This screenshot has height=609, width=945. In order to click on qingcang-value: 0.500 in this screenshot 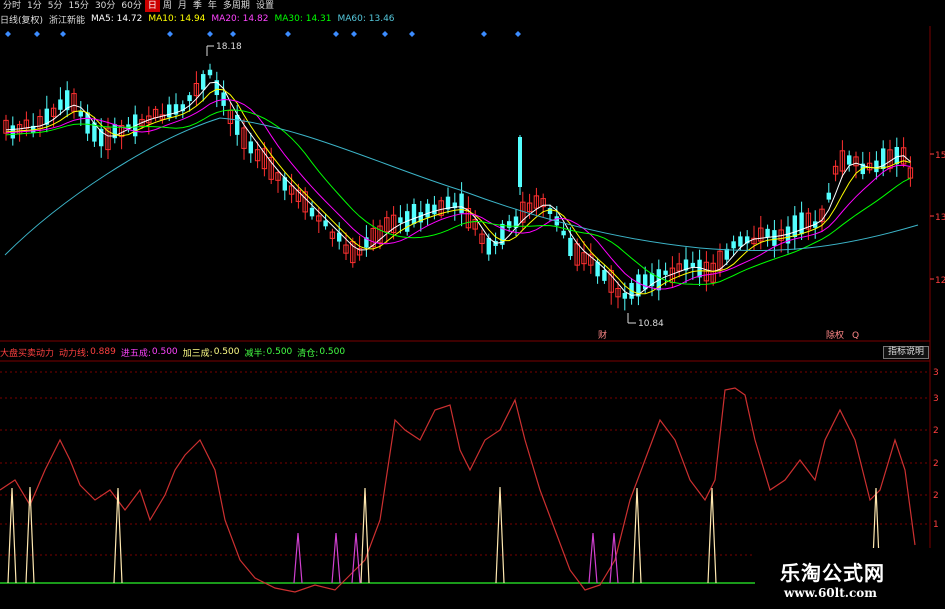, I will do `click(332, 352)`.